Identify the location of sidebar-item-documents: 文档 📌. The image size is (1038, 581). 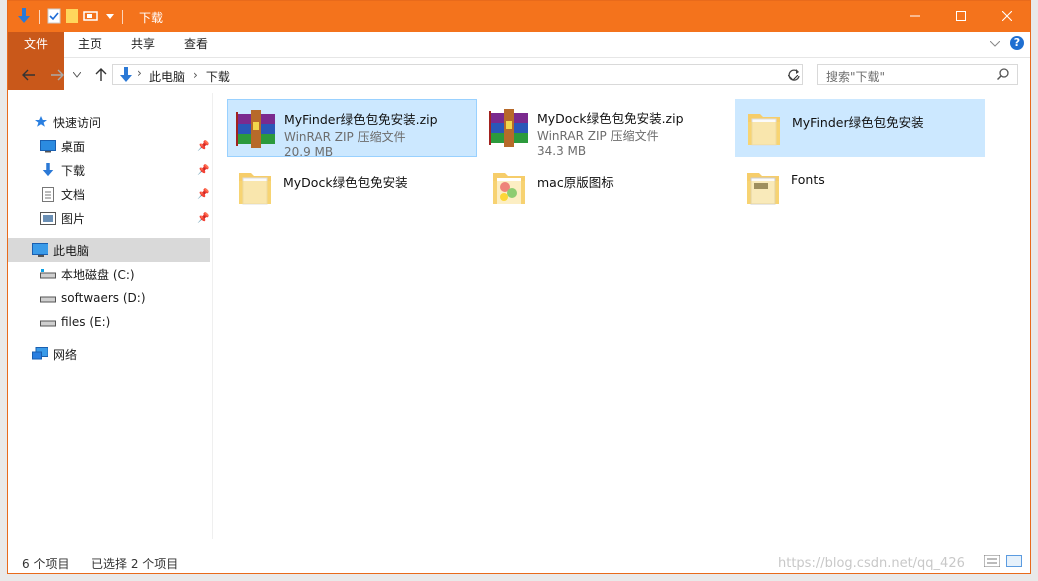
(109, 194).